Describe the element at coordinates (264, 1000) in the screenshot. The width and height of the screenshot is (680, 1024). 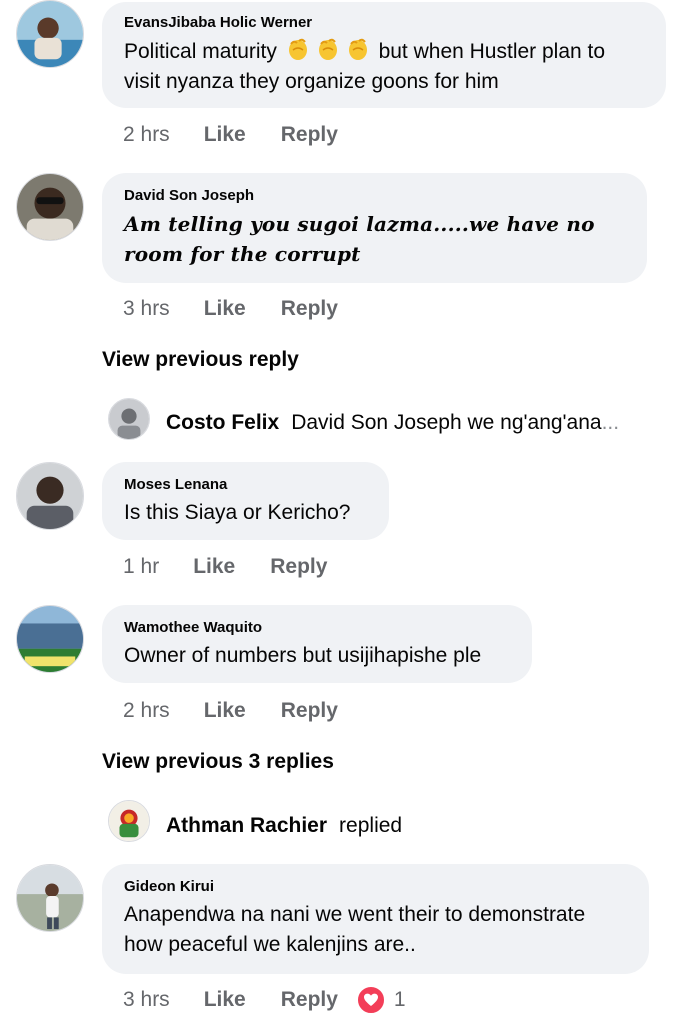
I see `comment-actions: 3 hrs Like Reply 1` at that location.